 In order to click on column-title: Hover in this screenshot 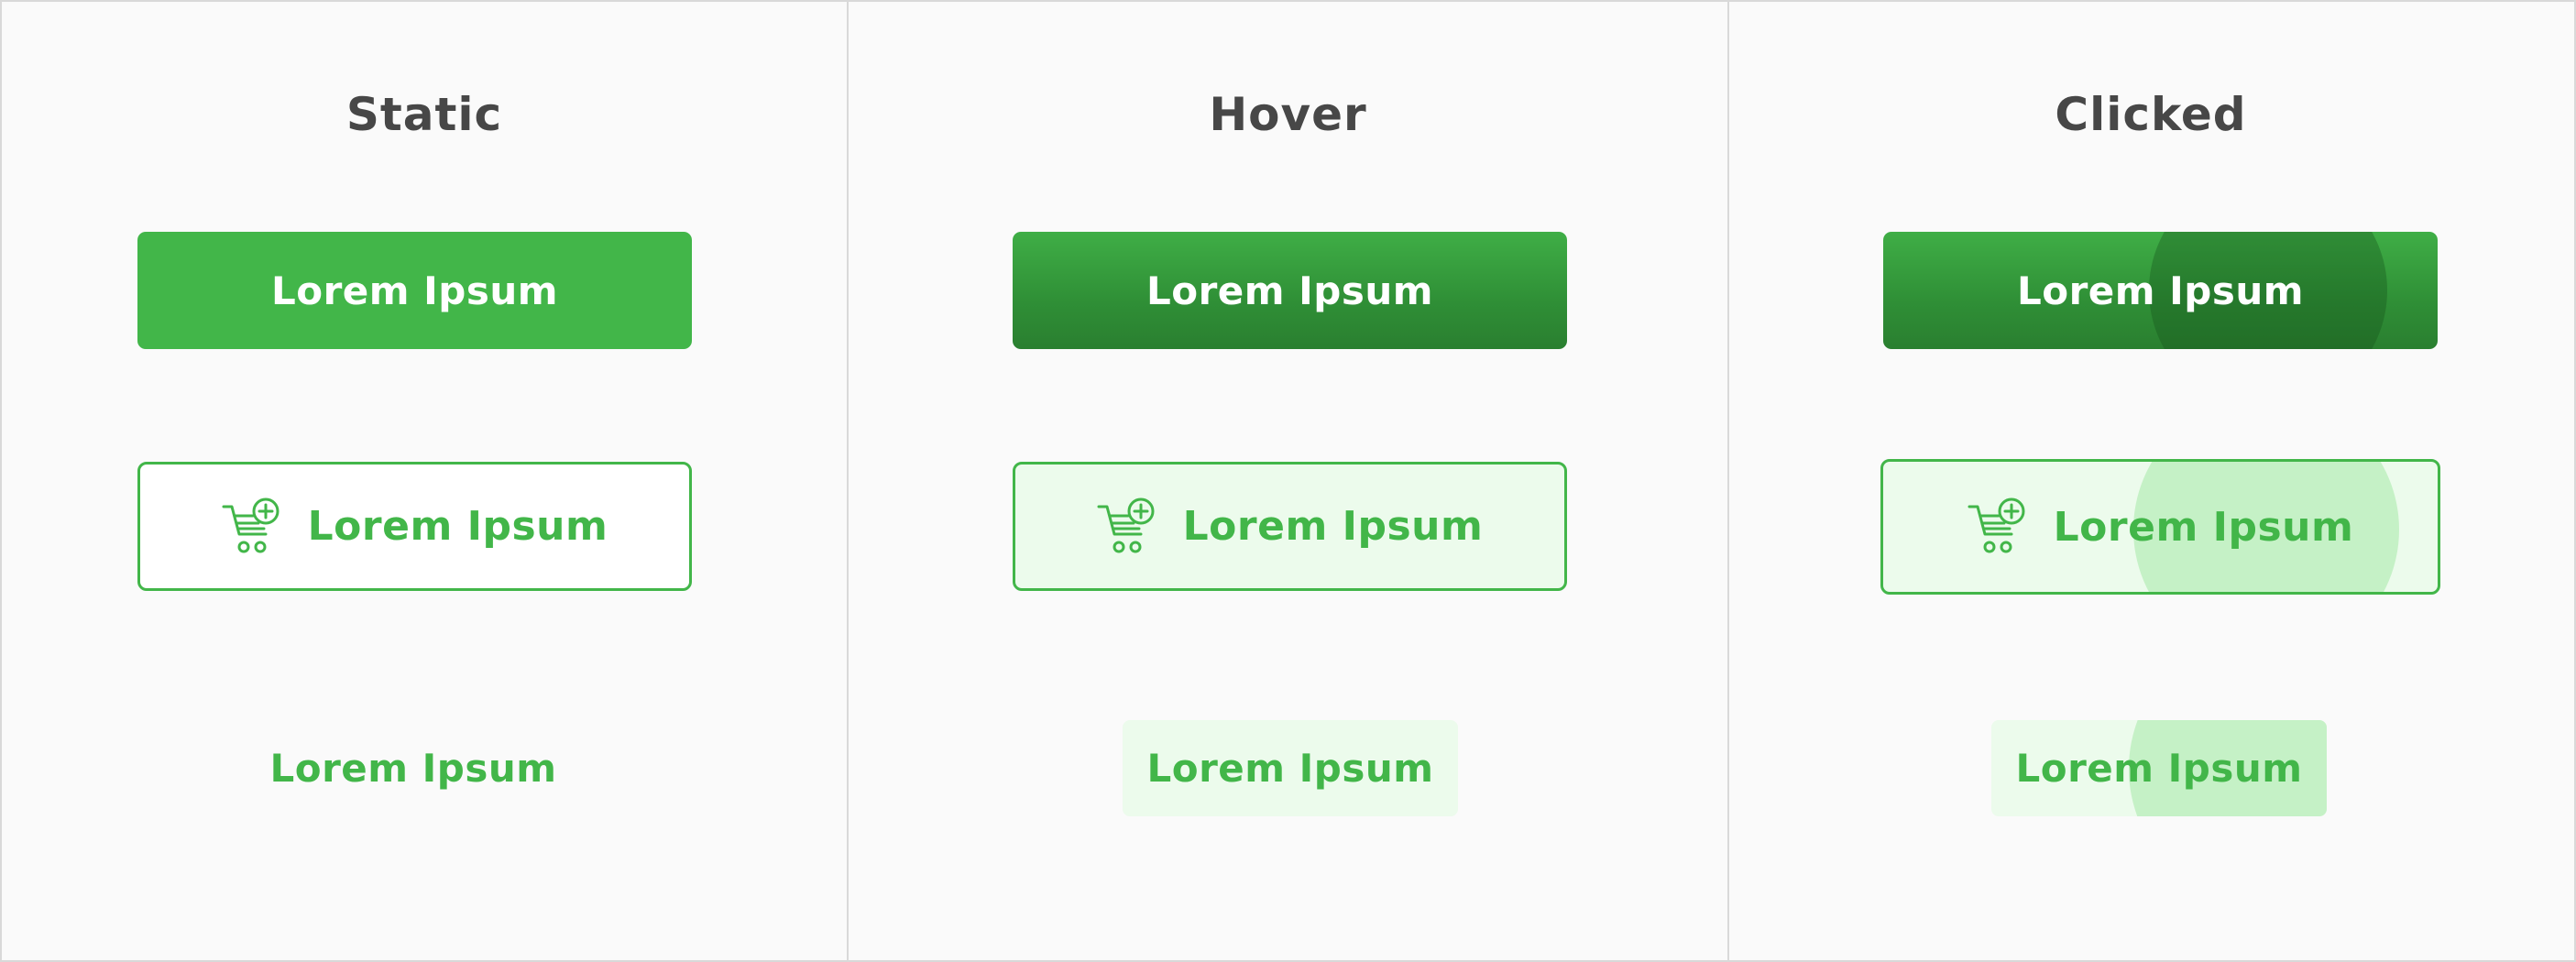, I will do `click(1288, 114)`.